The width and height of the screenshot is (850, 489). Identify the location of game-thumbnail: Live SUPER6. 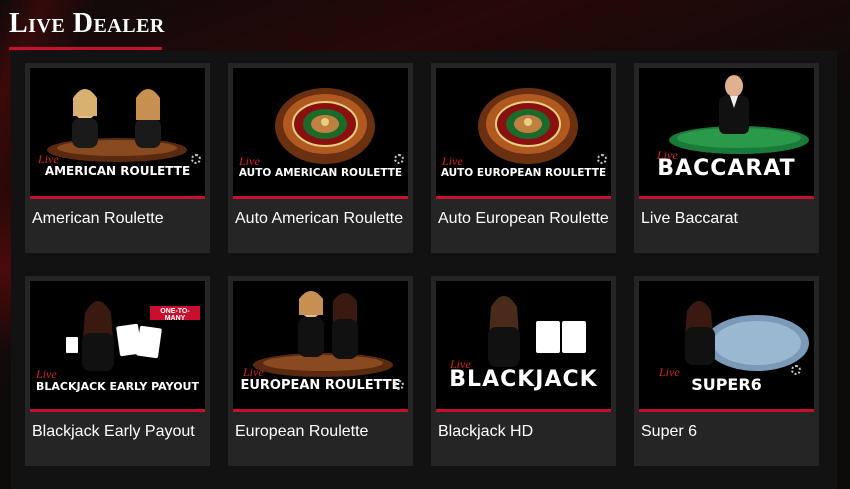
(726, 346).